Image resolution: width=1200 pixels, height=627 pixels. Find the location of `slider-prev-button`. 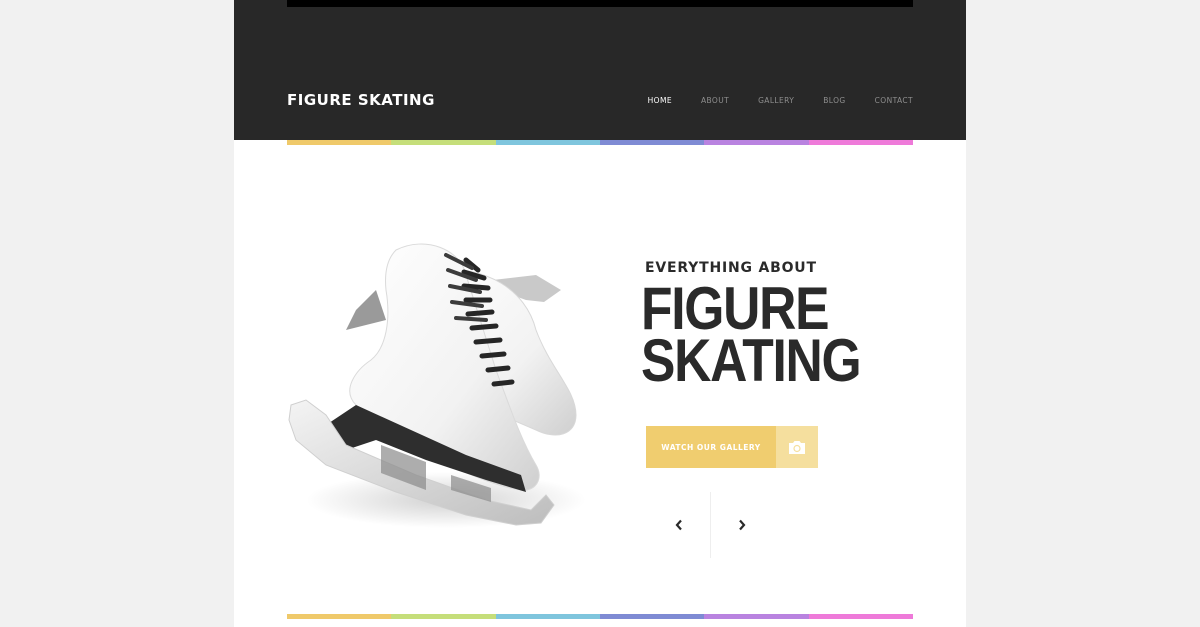

slider-prev-button is located at coordinates (679, 525).